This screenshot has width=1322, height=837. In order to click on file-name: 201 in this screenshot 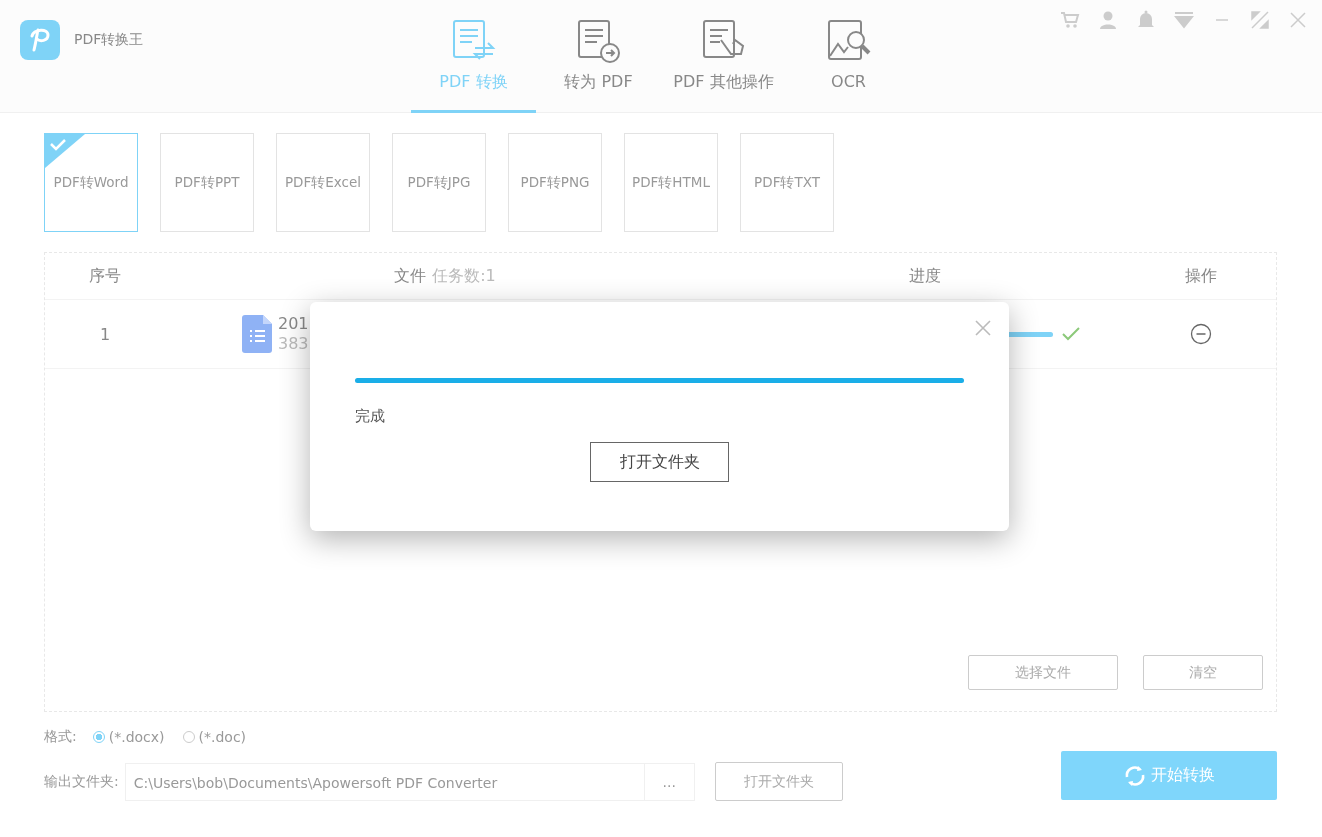, I will do `click(293, 324)`.